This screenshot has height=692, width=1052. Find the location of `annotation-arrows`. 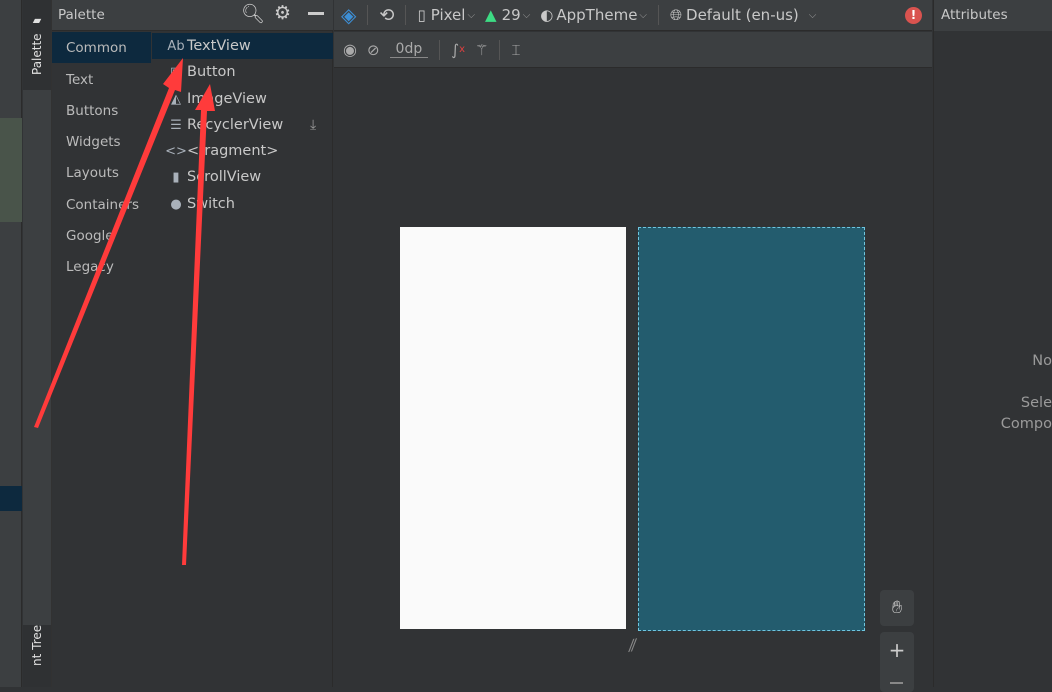

annotation-arrows is located at coordinates (124, 311).